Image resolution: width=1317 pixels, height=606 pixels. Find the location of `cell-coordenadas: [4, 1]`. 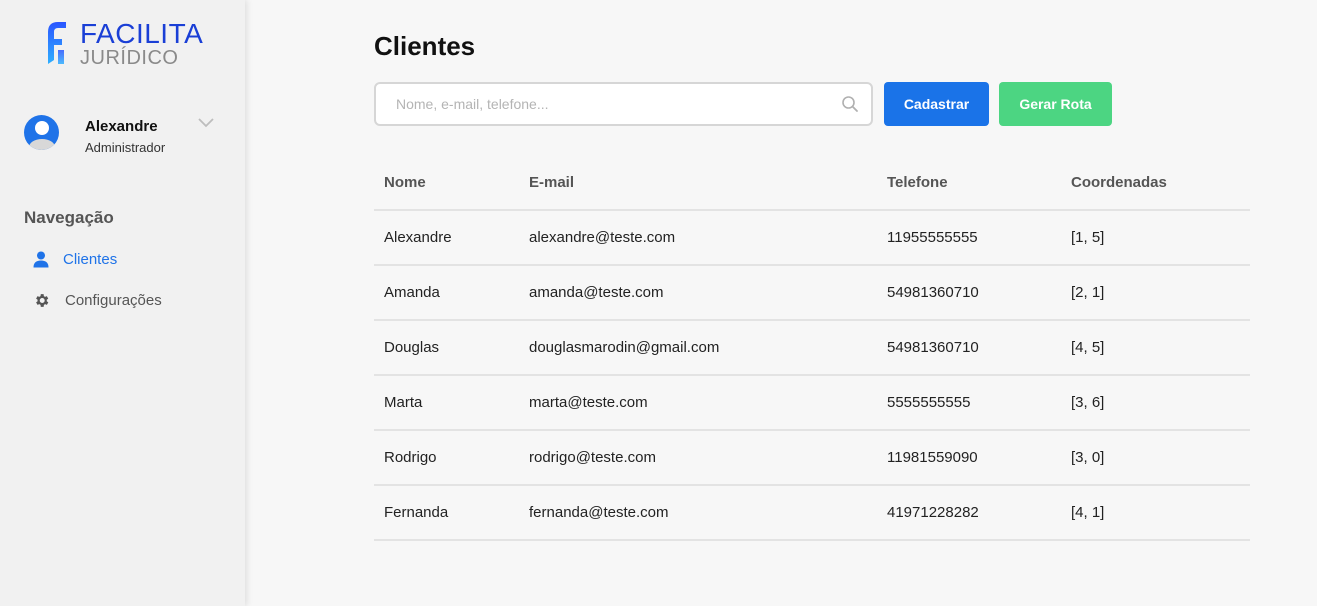

cell-coordenadas: [4, 1] is located at coordinates (1155, 513).